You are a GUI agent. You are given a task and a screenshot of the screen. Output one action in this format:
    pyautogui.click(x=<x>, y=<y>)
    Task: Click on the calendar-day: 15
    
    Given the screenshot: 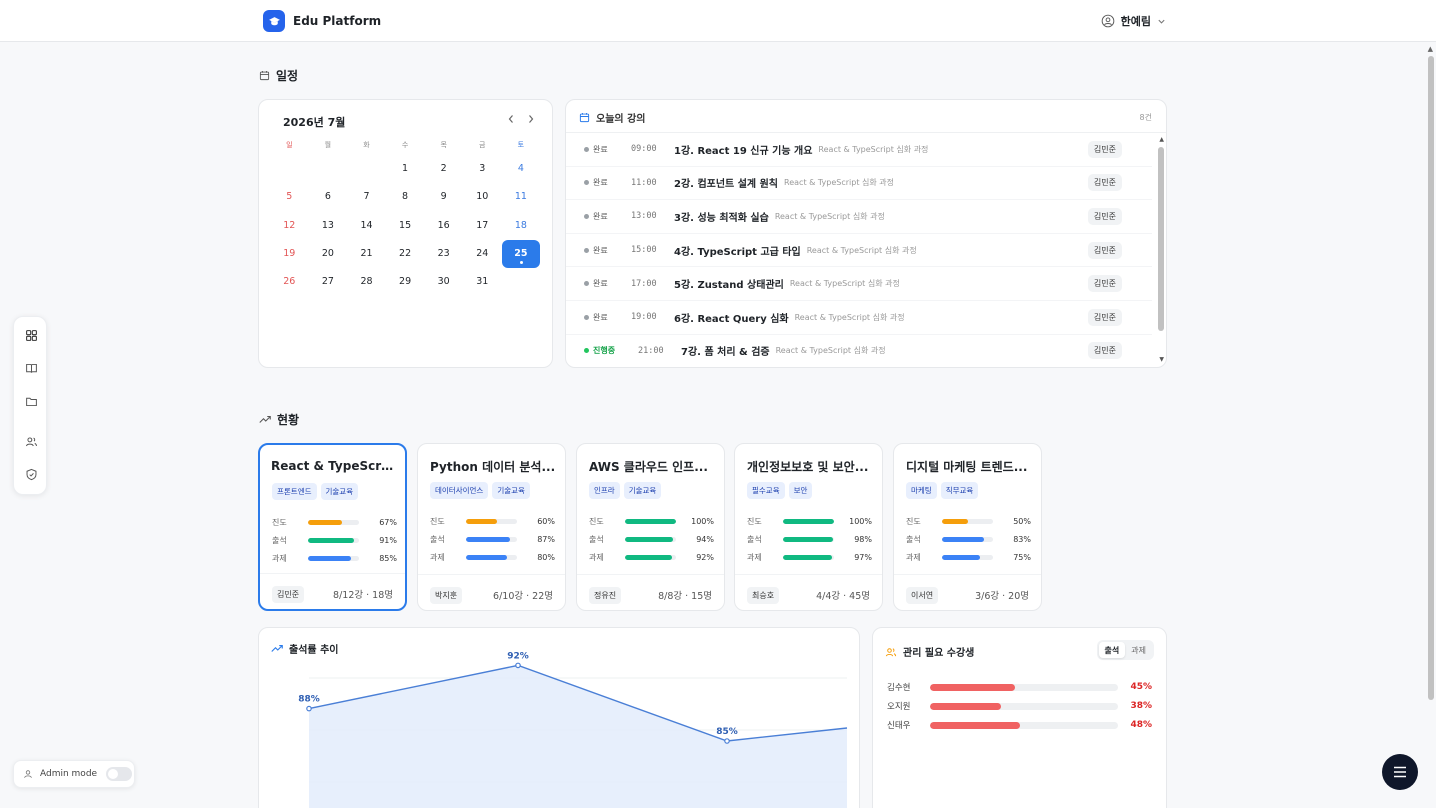 What is the action you would take?
    pyautogui.click(x=405, y=226)
    